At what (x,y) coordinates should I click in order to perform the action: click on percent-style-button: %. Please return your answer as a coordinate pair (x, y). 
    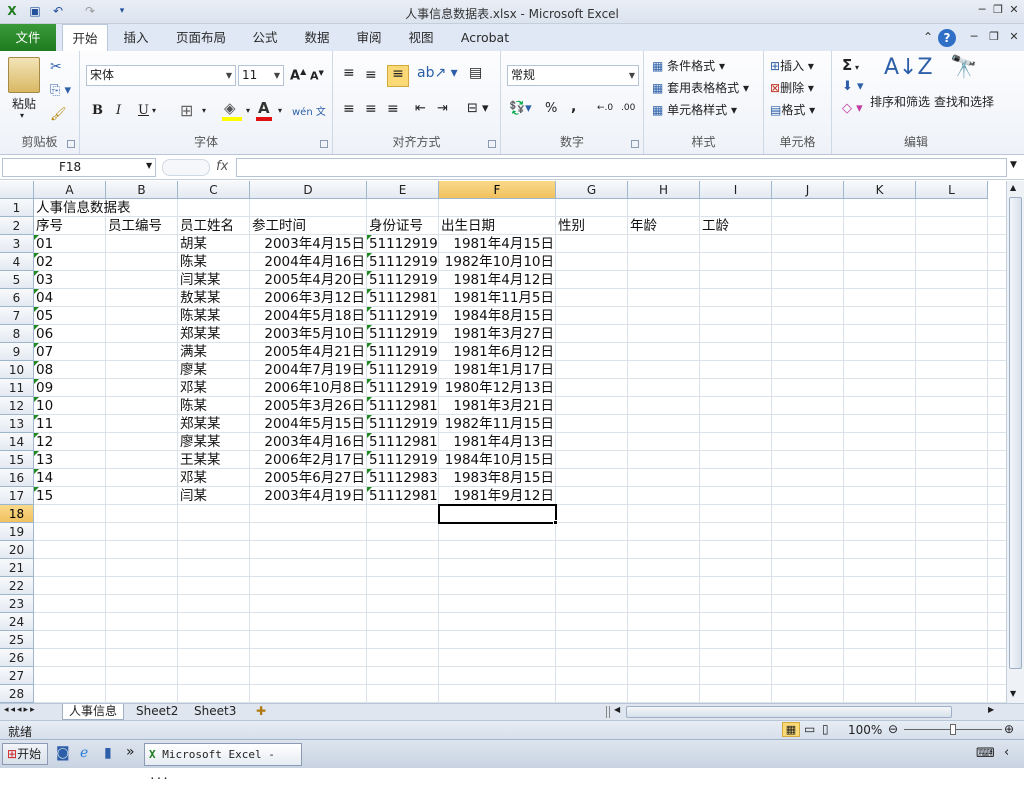
    Looking at the image, I should click on (551, 108).